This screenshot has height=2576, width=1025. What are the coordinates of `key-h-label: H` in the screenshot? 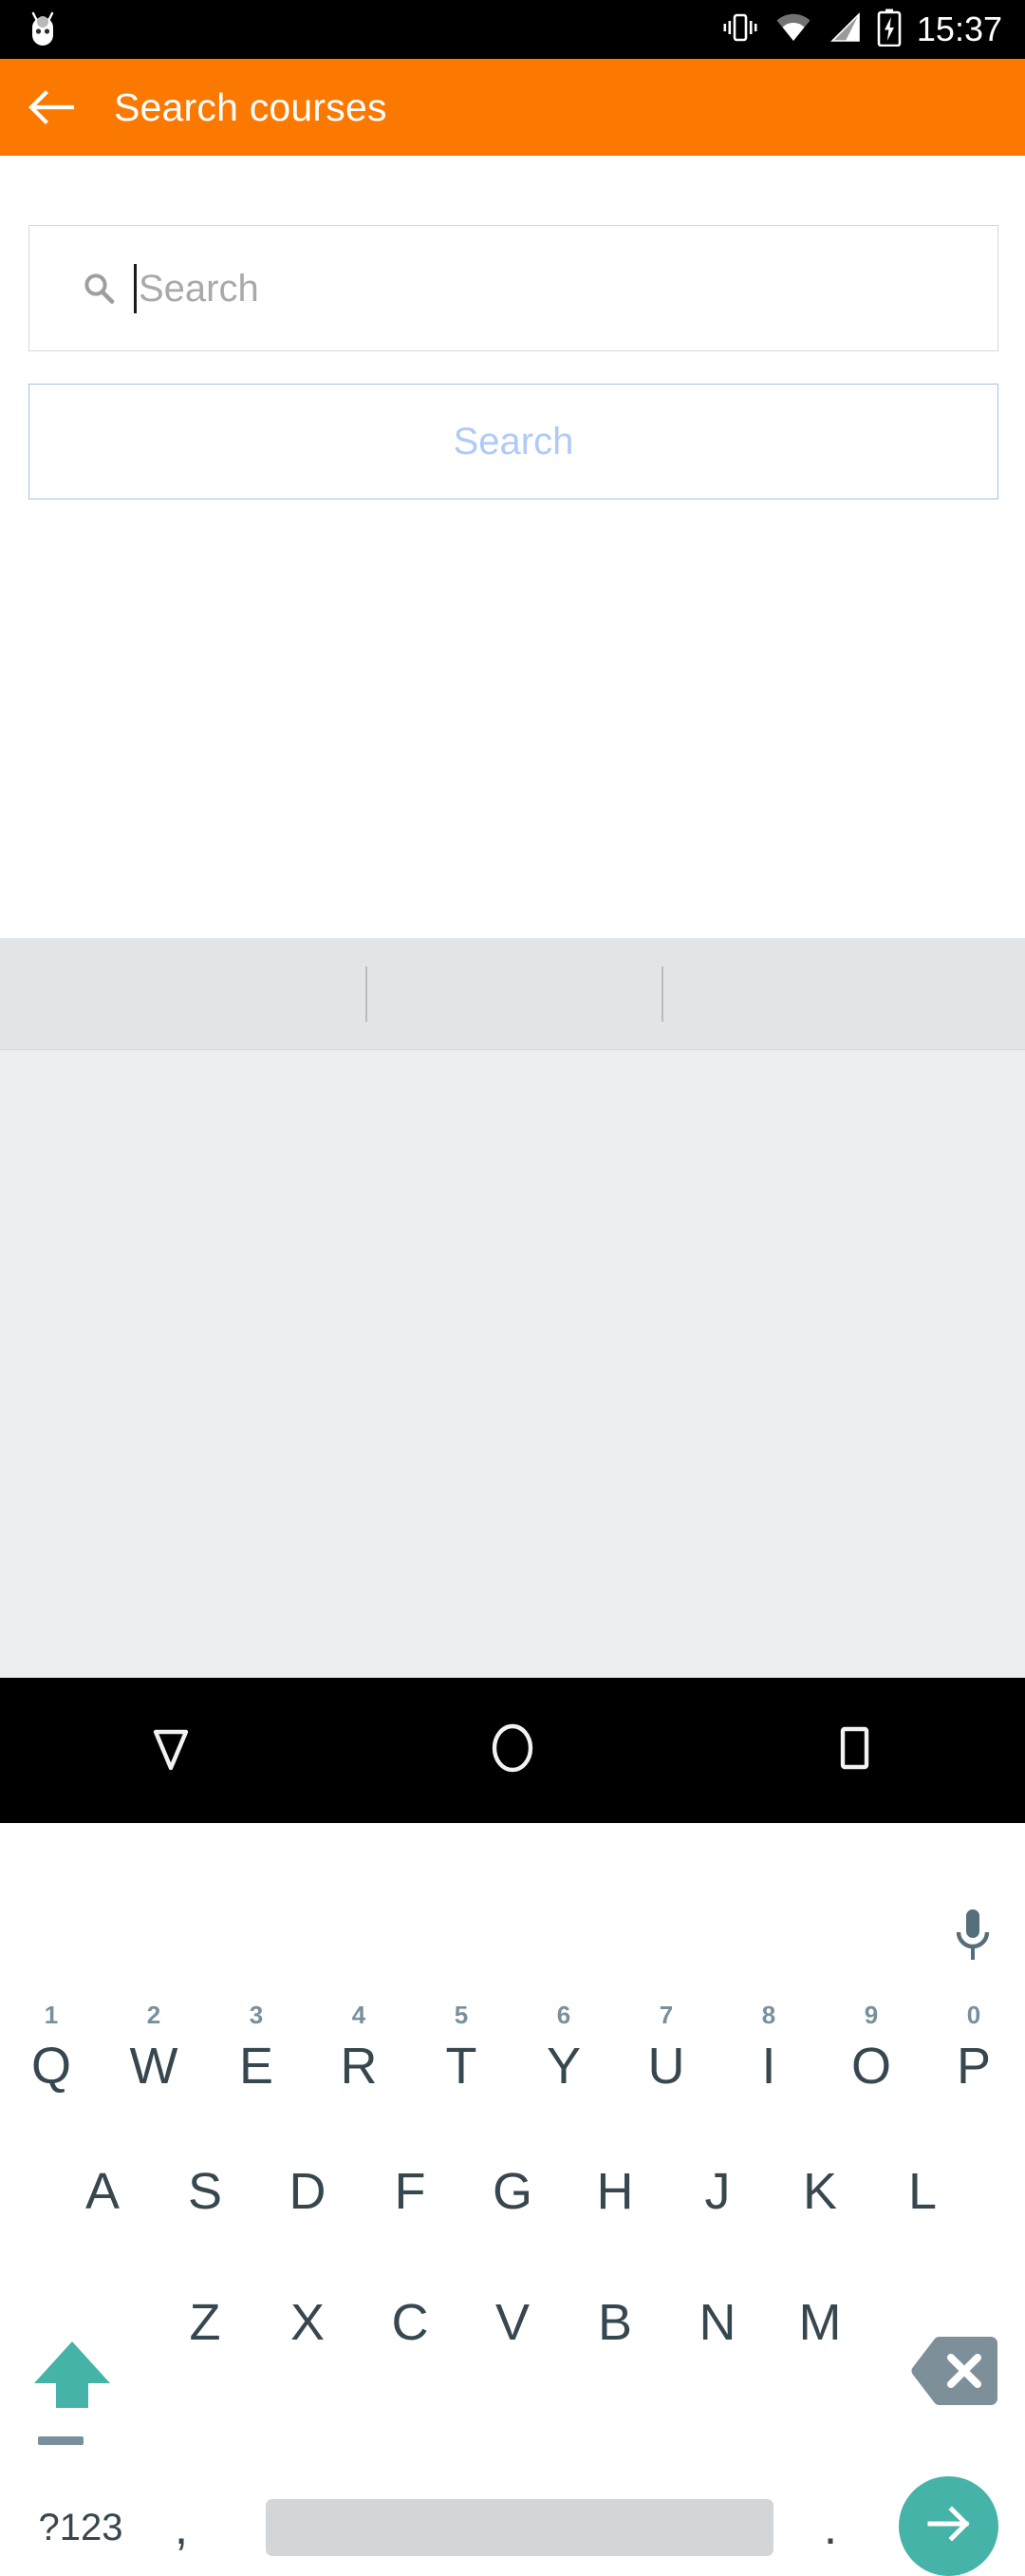 It's located at (615, 2191).